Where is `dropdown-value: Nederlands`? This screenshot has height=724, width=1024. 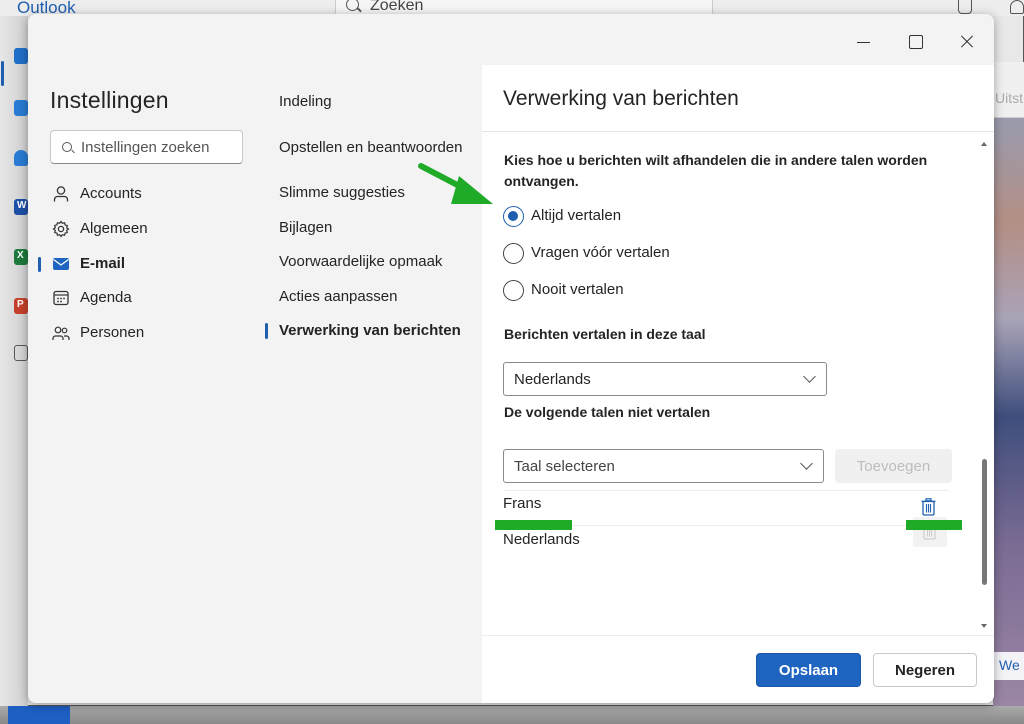 dropdown-value: Nederlands is located at coordinates (552, 379).